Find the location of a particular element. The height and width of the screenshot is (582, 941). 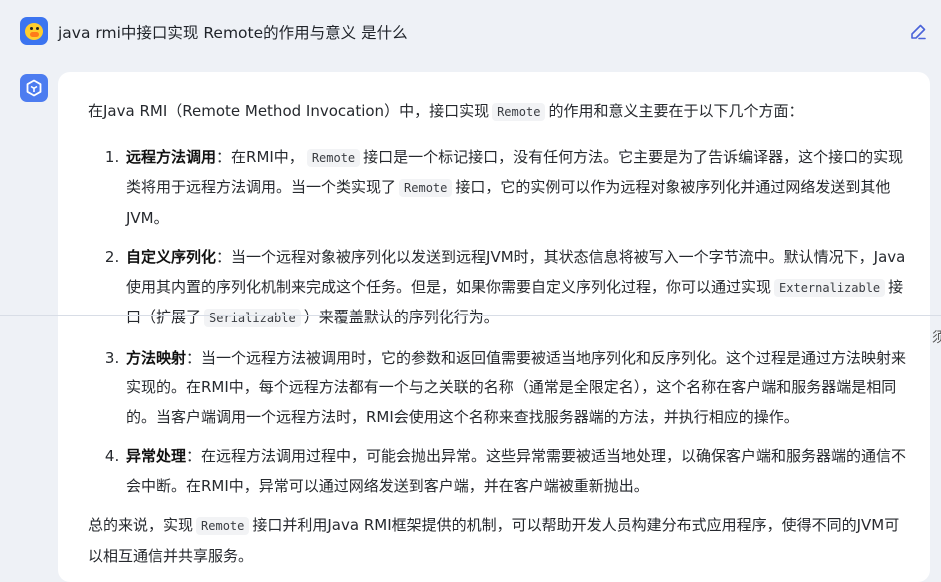

inline-code: Externalizable is located at coordinates (830, 287).